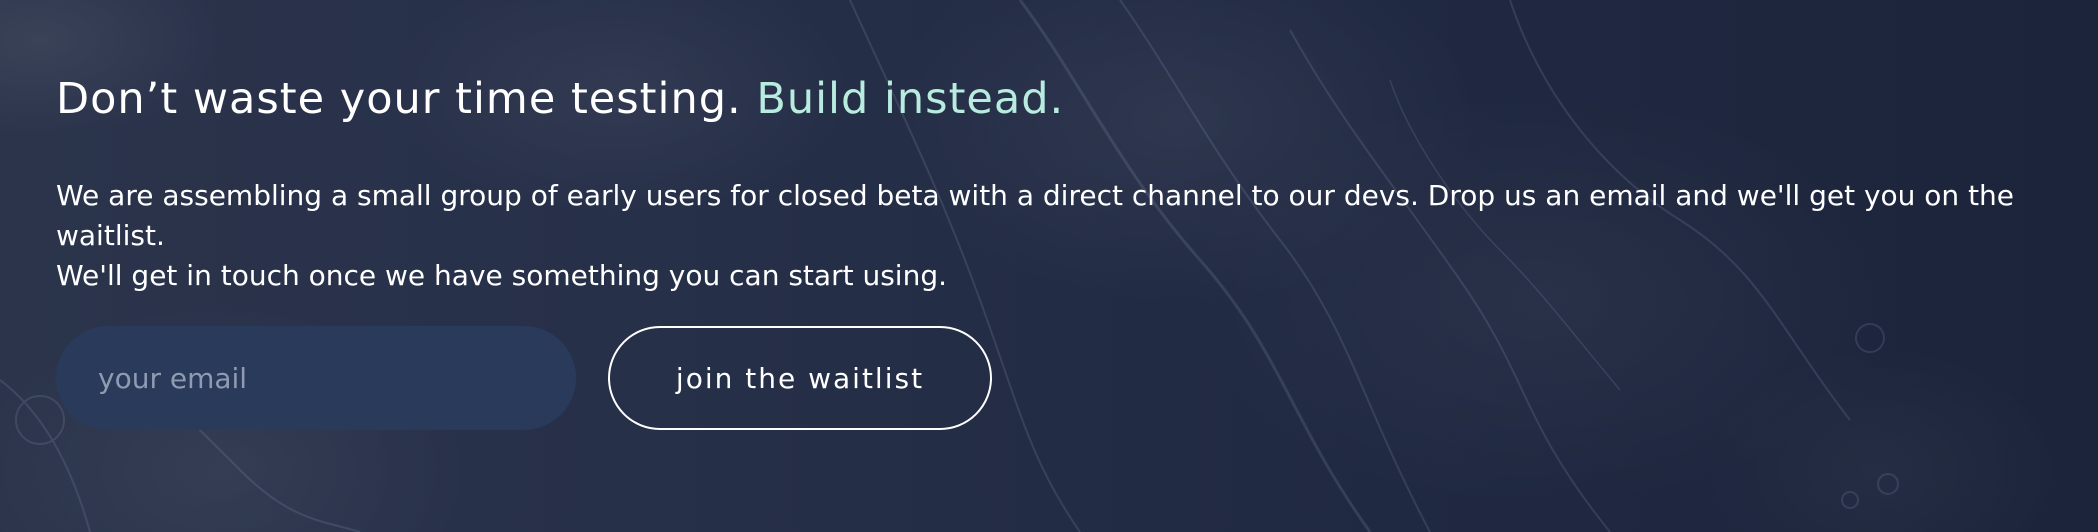 This screenshot has height=532, width=2098. I want to click on waitlist-form: join the waitlist, so click(556, 378).